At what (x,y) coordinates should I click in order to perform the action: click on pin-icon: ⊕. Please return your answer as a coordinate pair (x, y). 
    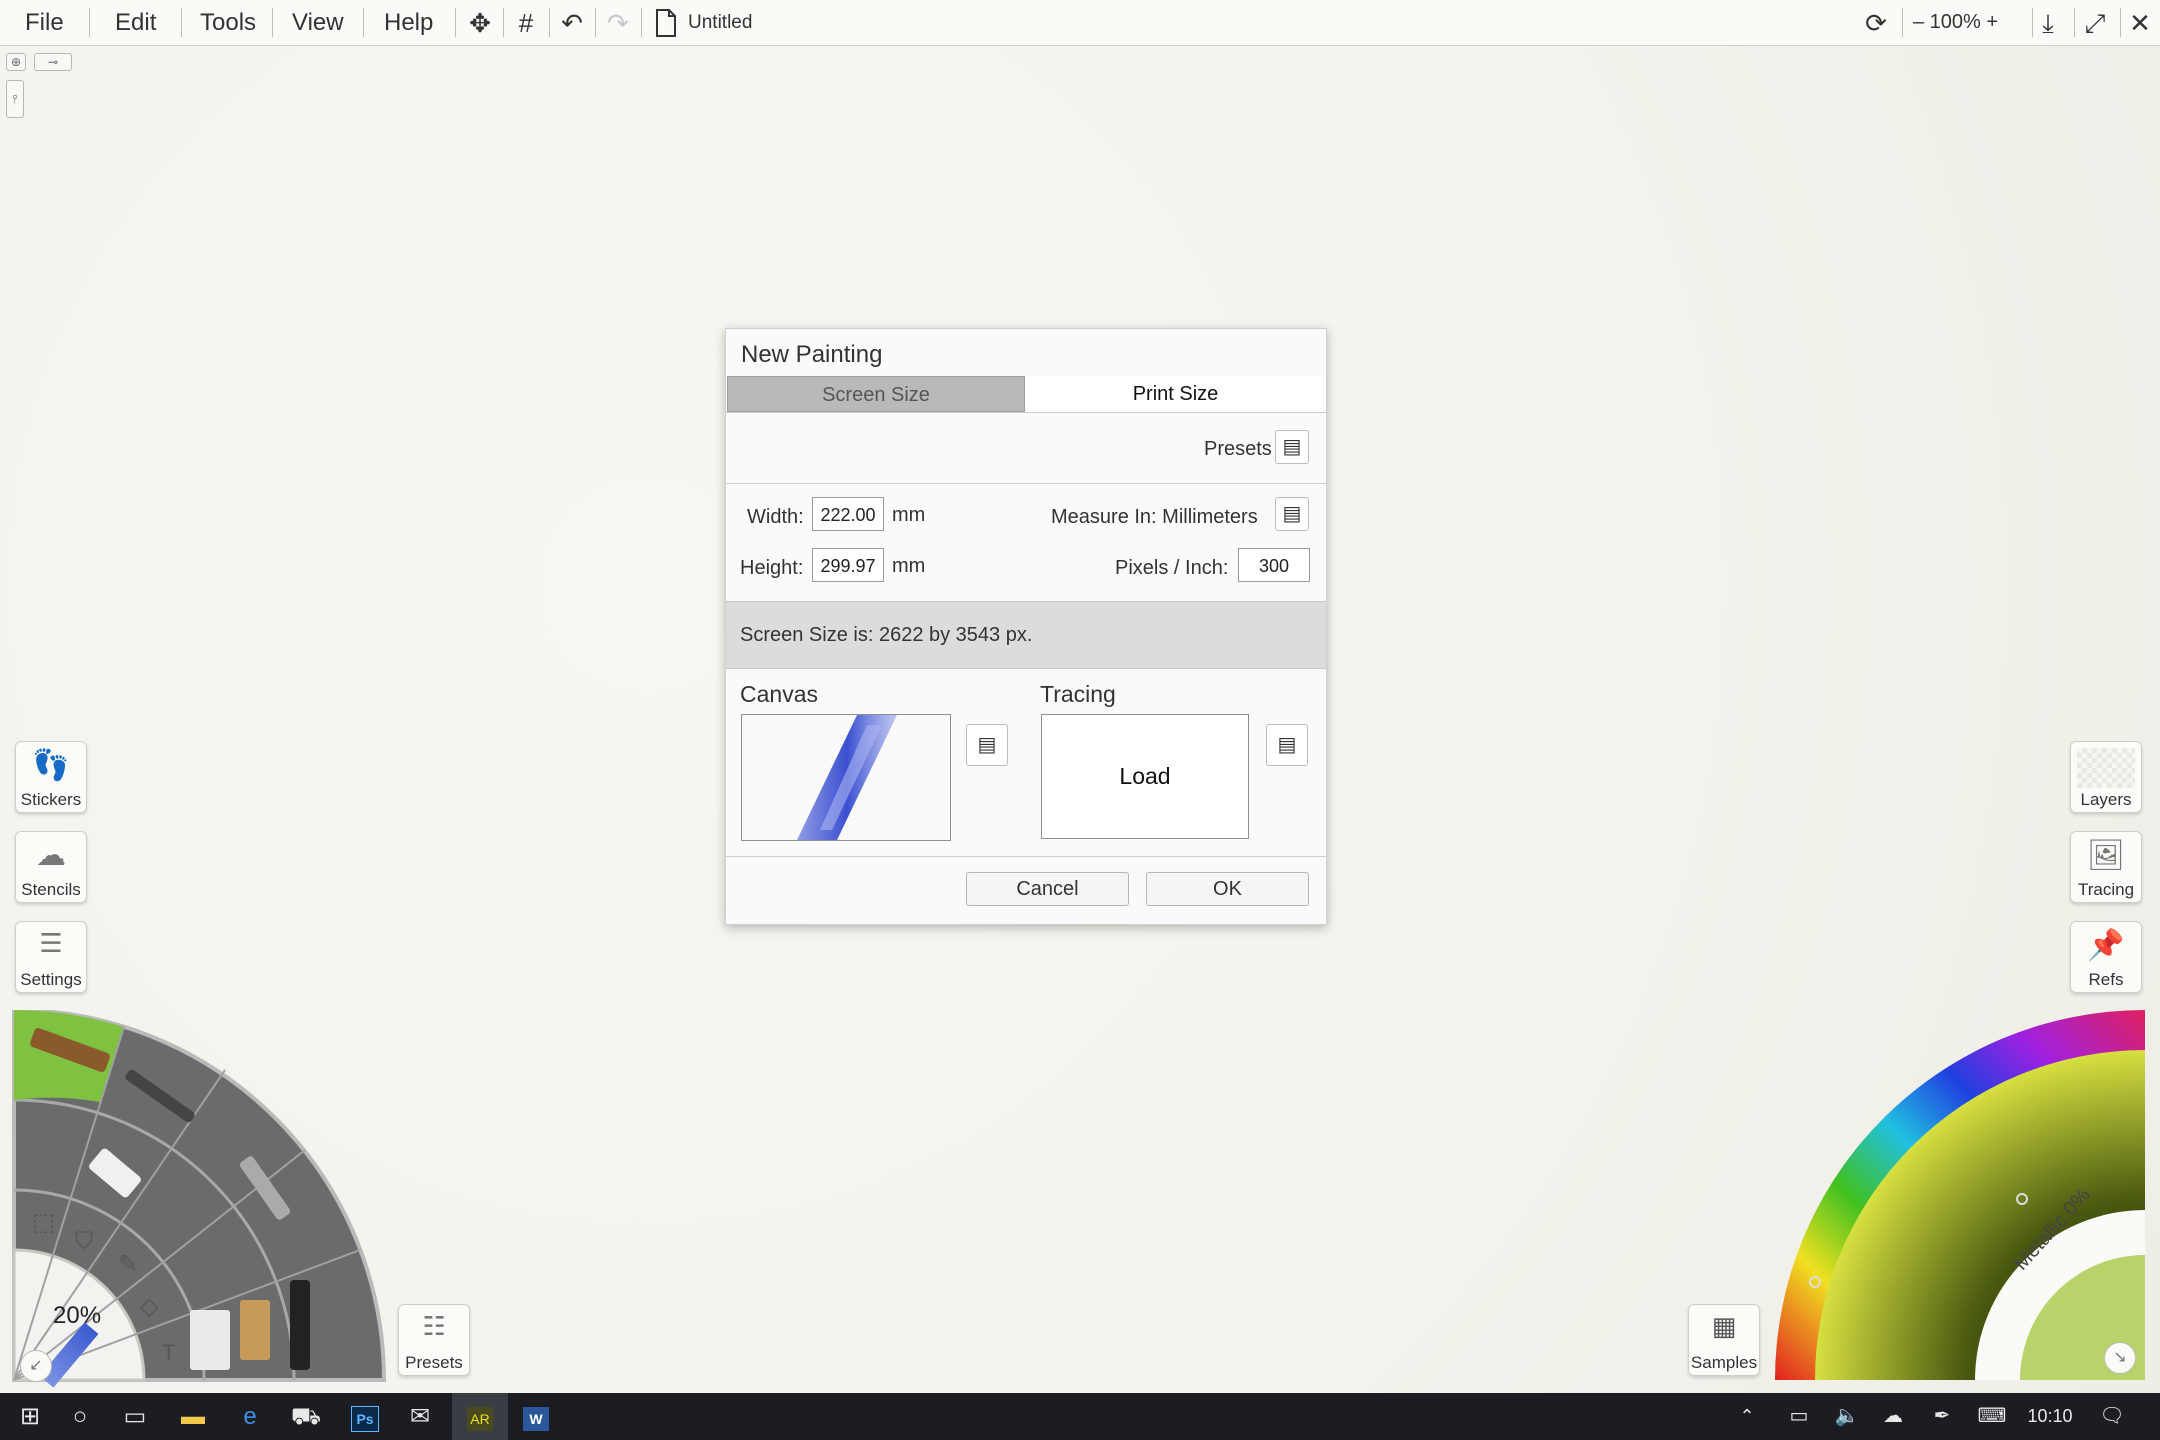
    Looking at the image, I should click on (16, 62).